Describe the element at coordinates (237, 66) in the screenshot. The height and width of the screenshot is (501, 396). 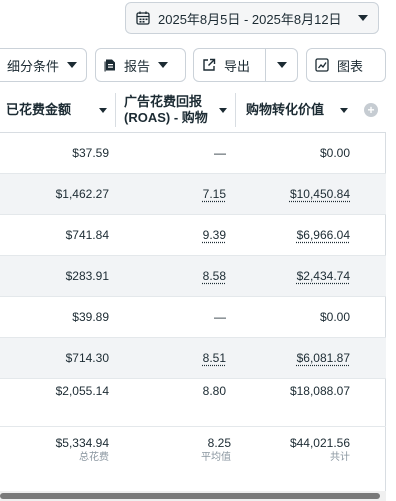
I see `export-label: 导出` at that location.